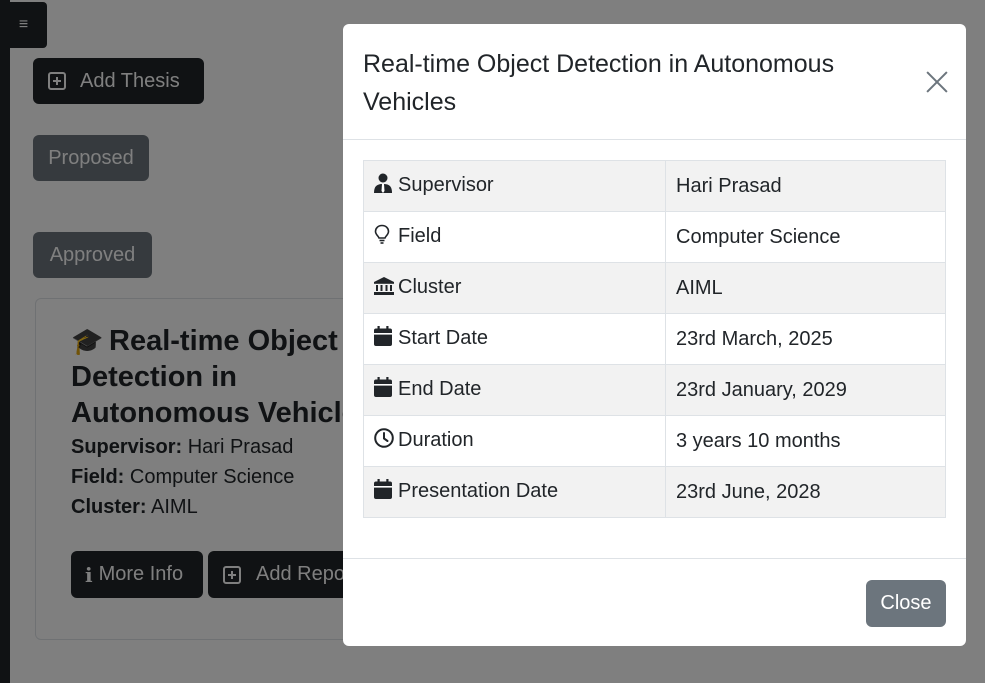 This screenshot has width=985, height=683. Describe the element at coordinates (654, 492) in the screenshot. I see `table-row: Presentation Date 23rd June, 2028` at that location.